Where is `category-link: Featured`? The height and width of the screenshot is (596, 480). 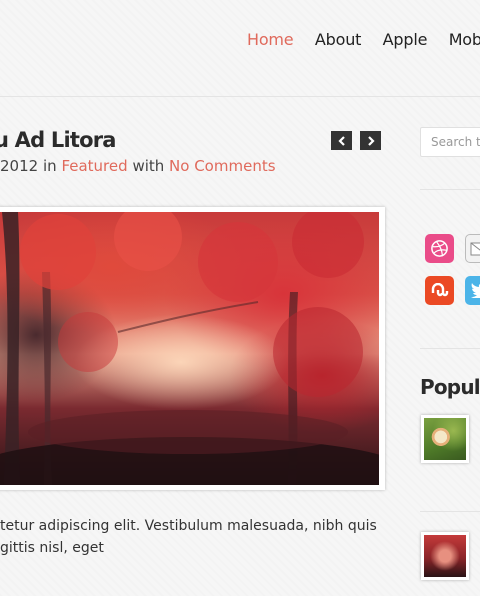
category-link: Featured is located at coordinates (94, 166).